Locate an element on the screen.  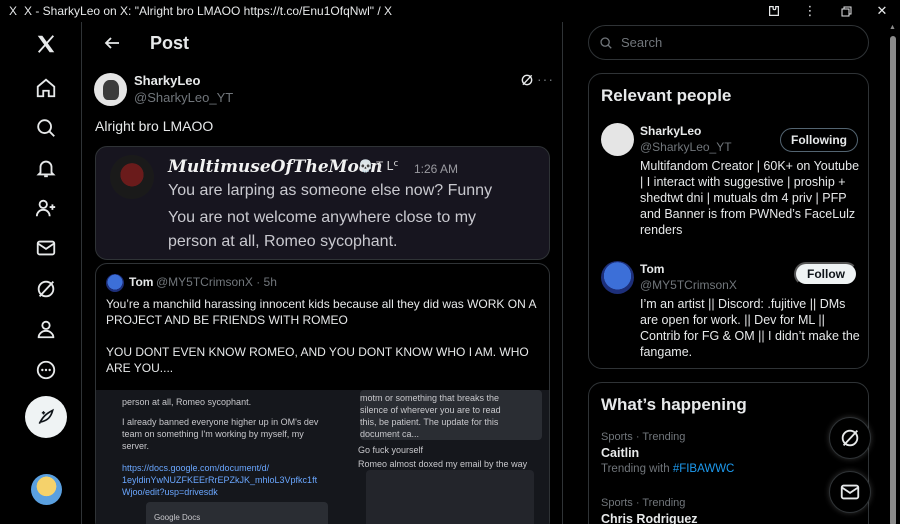
image-timestamp: 1:26 AM is located at coordinates (436, 169).